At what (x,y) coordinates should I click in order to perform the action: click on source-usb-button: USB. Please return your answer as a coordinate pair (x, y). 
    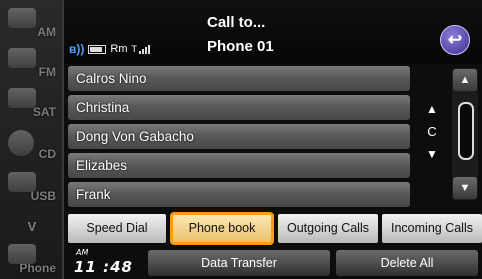
    Looking at the image, I should click on (32, 186).